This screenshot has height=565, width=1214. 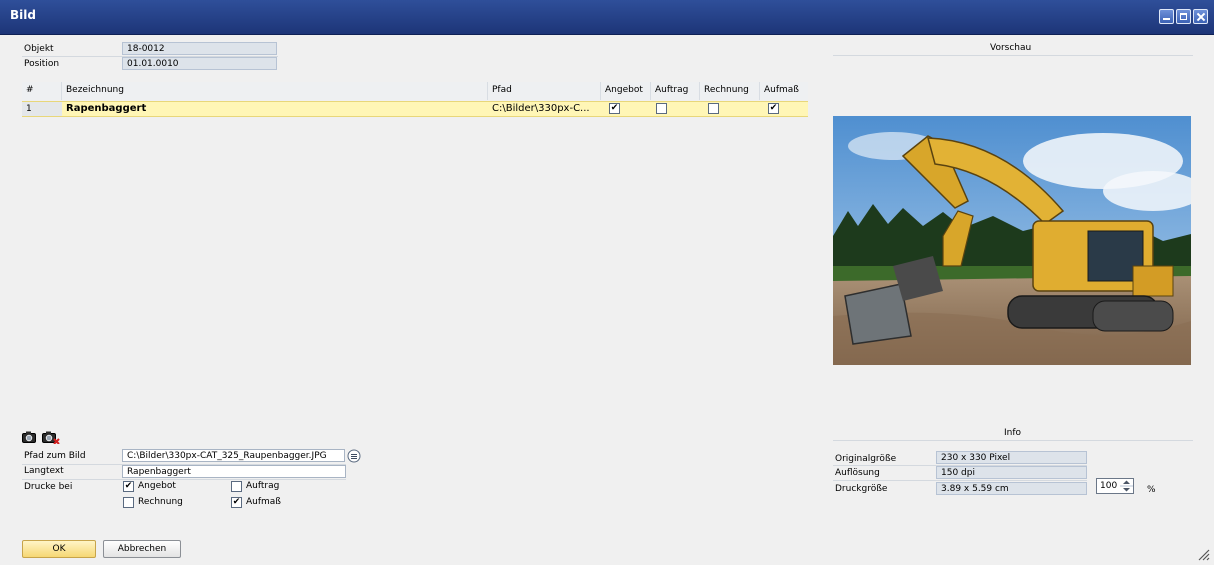 I want to click on minimize-icon, so click(x=1166, y=16).